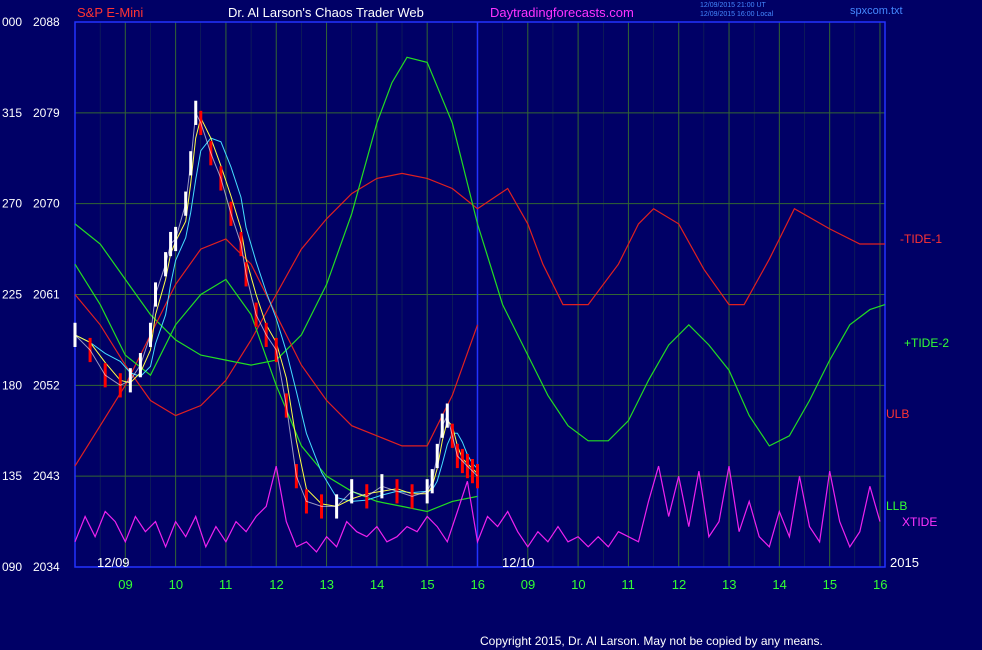 The image size is (982, 650). Describe the element at coordinates (12, 567) in the screenshot. I see `y-tick-left: 090` at that location.